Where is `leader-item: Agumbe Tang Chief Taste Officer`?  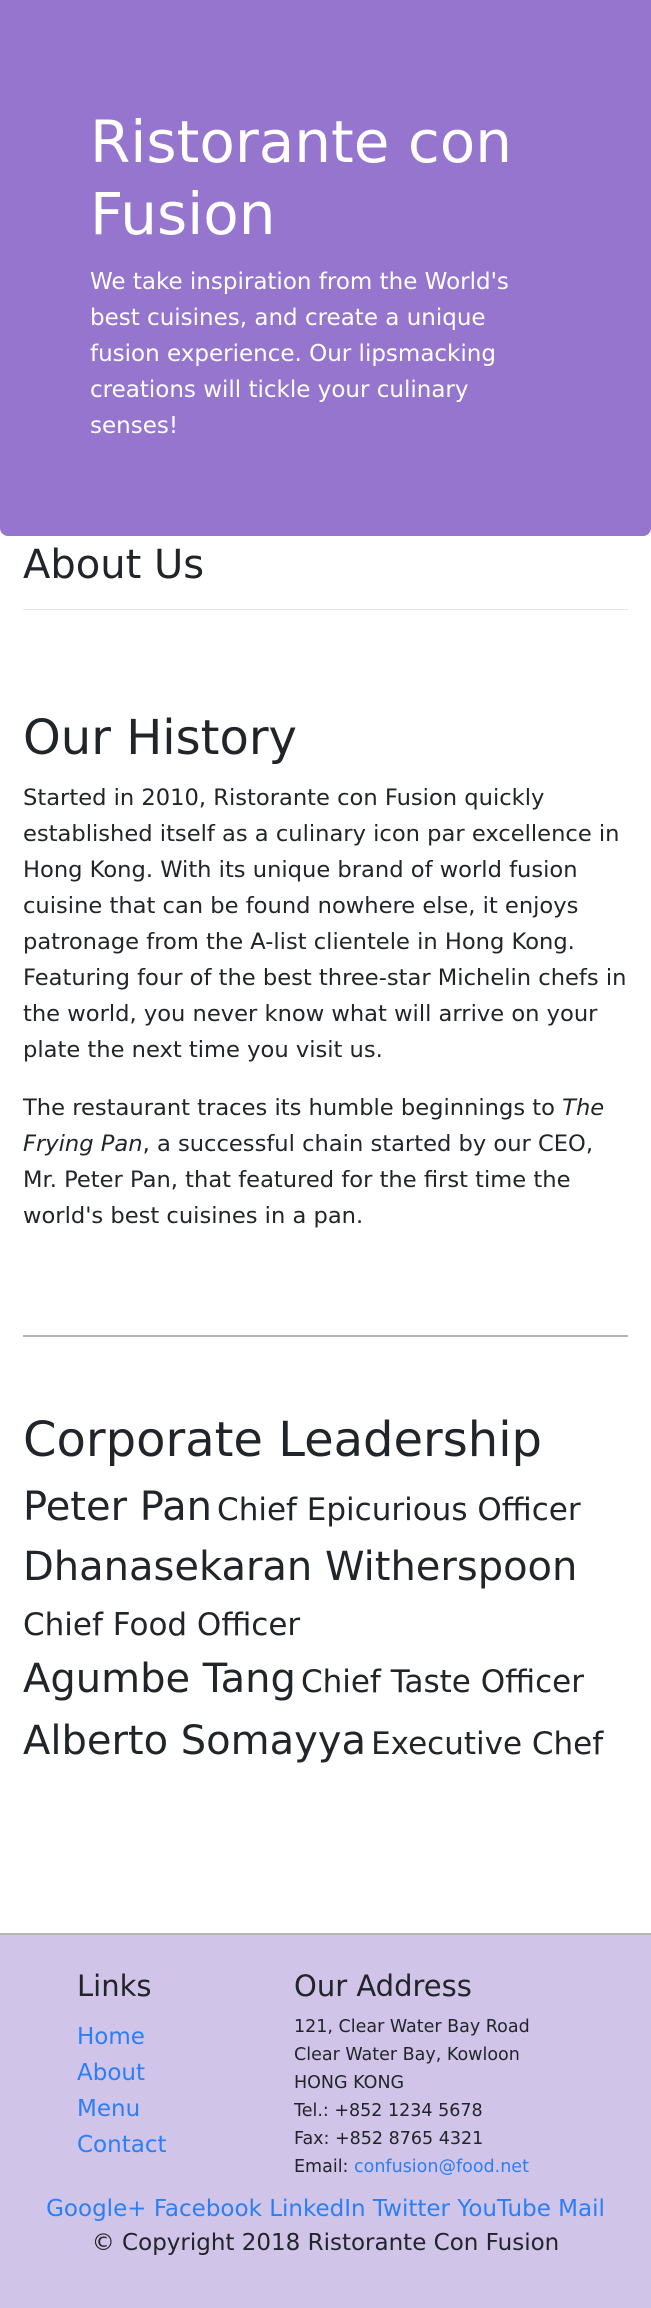 leader-item: Agumbe Tang Chief Taste Officer is located at coordinates (303, 1683).